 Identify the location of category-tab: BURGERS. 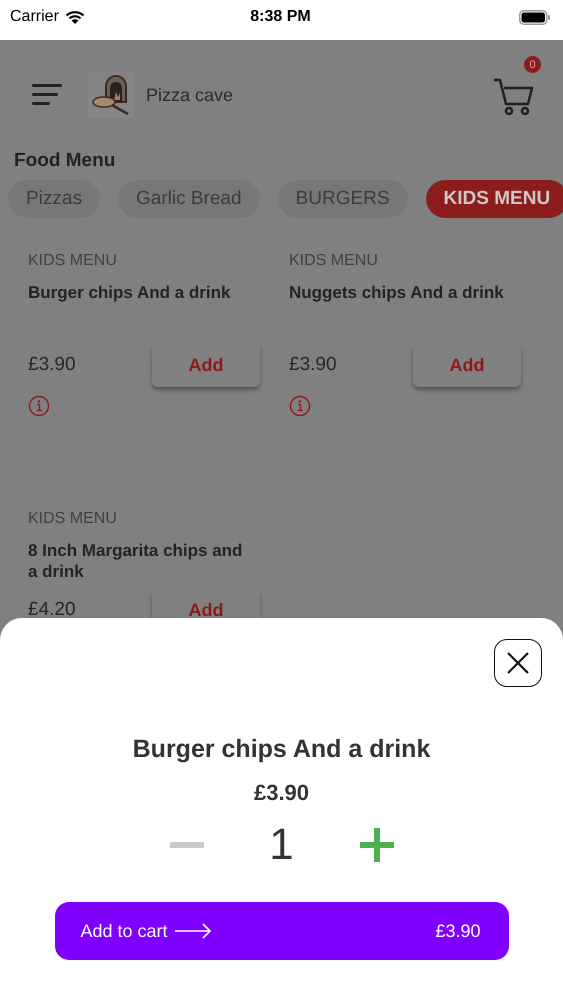
(343, 199).